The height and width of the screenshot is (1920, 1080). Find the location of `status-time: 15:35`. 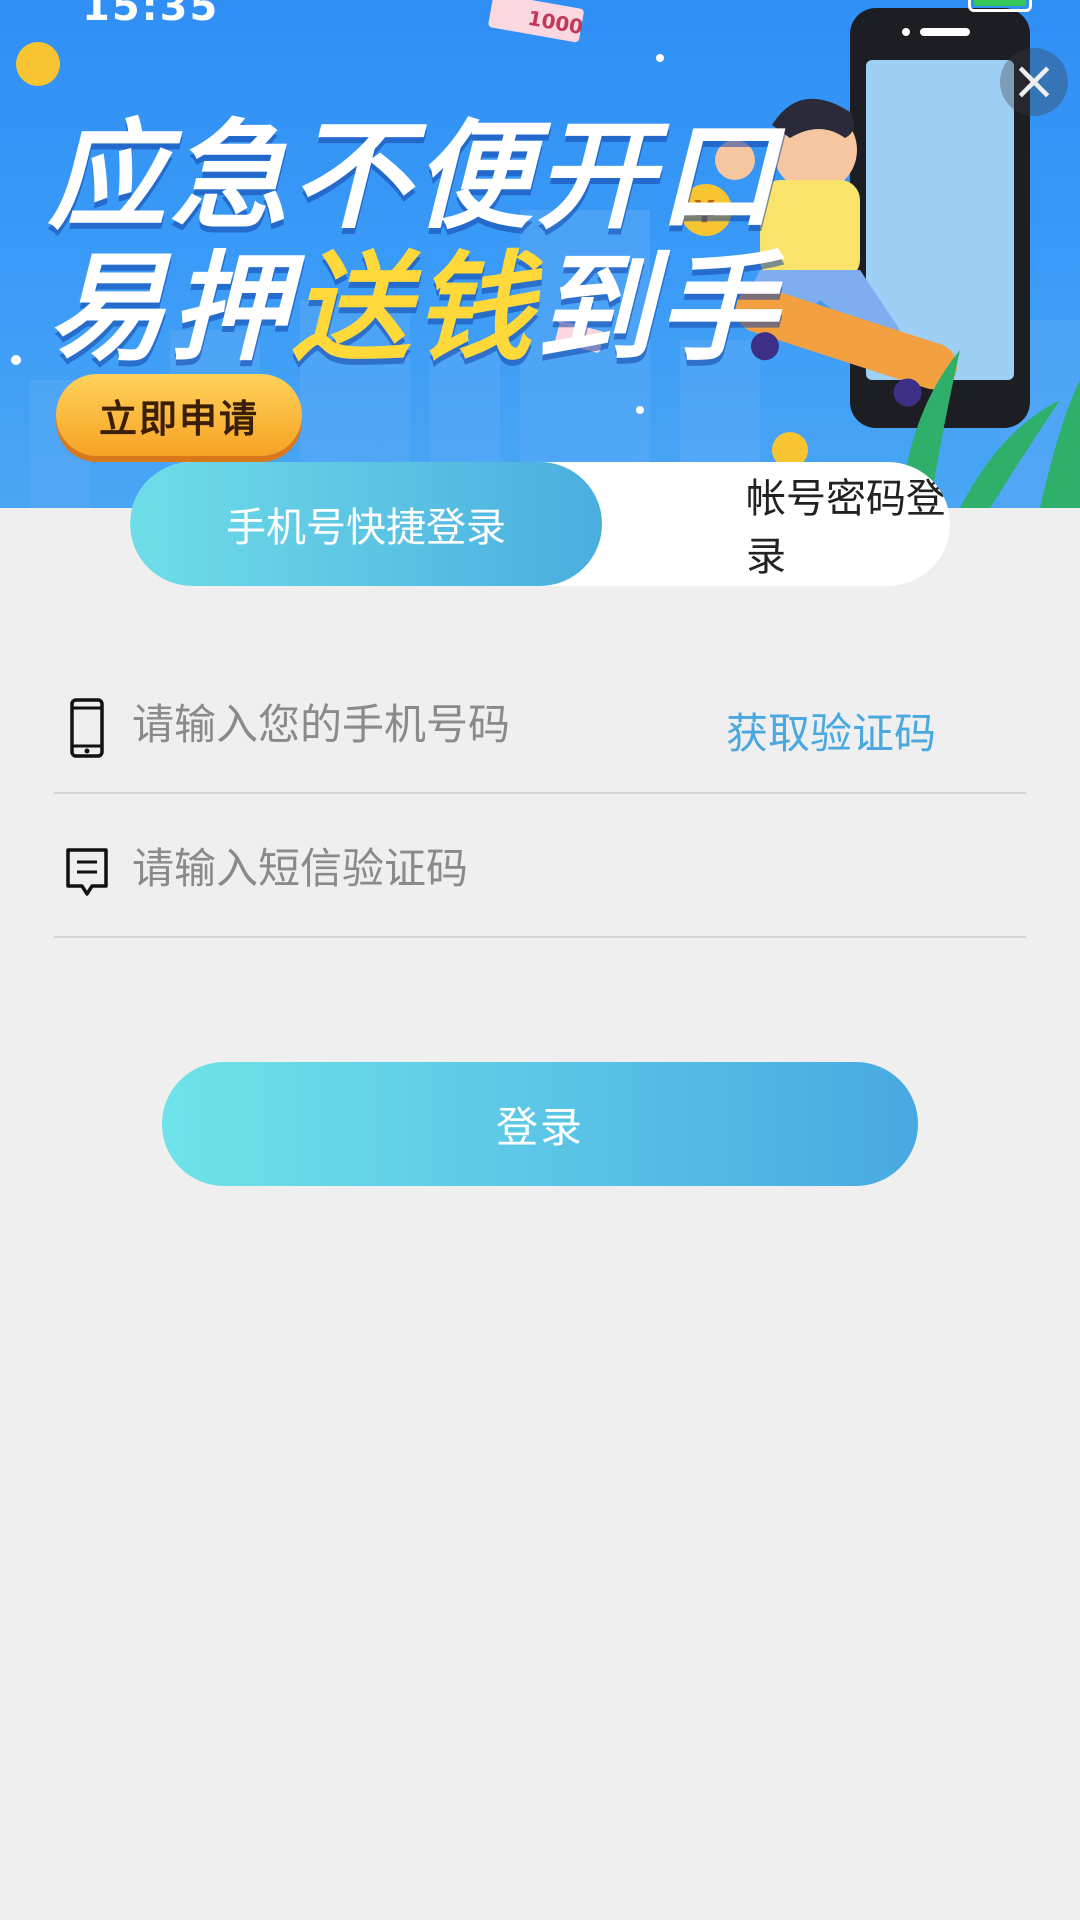

status-time: 15:35 is located at coordinates (151, 15).